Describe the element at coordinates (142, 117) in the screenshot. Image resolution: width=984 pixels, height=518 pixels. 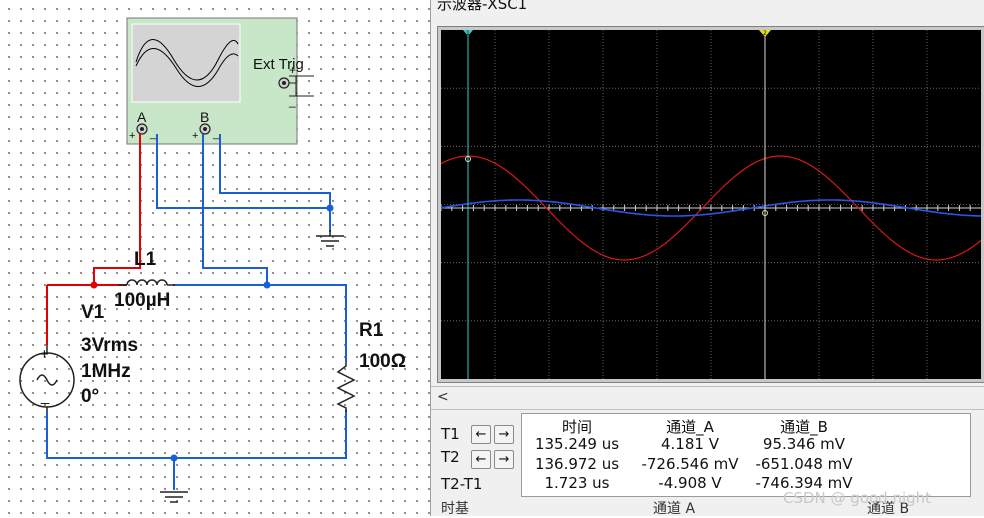
I see `channel-a-label: A` at that location.